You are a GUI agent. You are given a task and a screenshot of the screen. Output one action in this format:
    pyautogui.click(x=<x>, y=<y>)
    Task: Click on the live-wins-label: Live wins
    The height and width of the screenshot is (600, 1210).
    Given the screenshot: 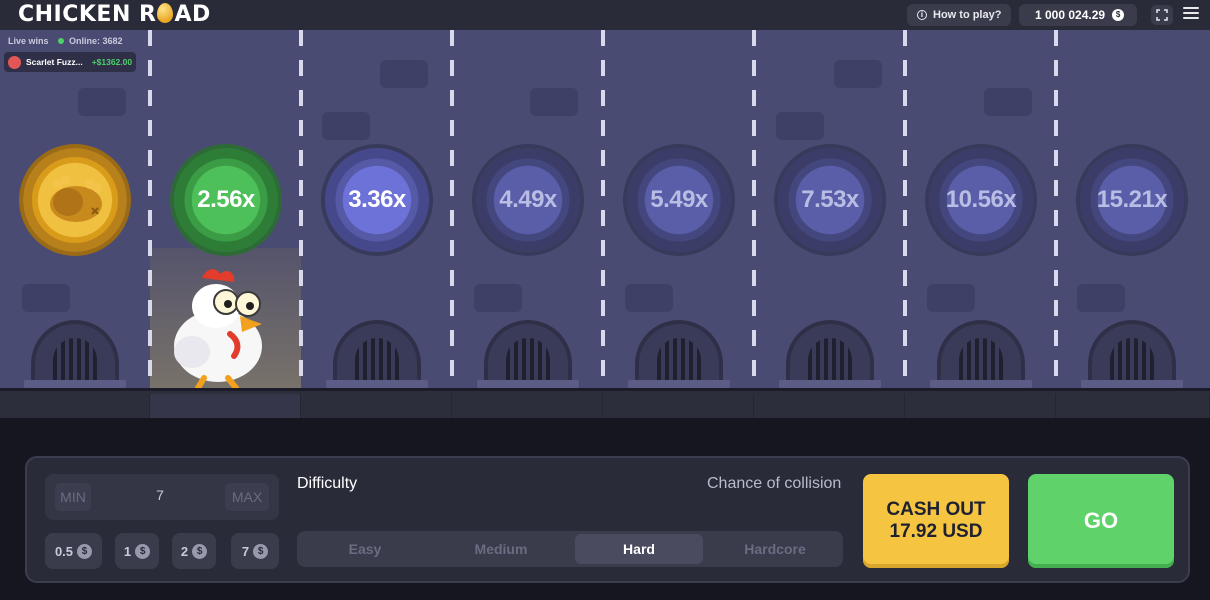 What is the action you would take?
    pyautogui.click(x=28, y=41)
    